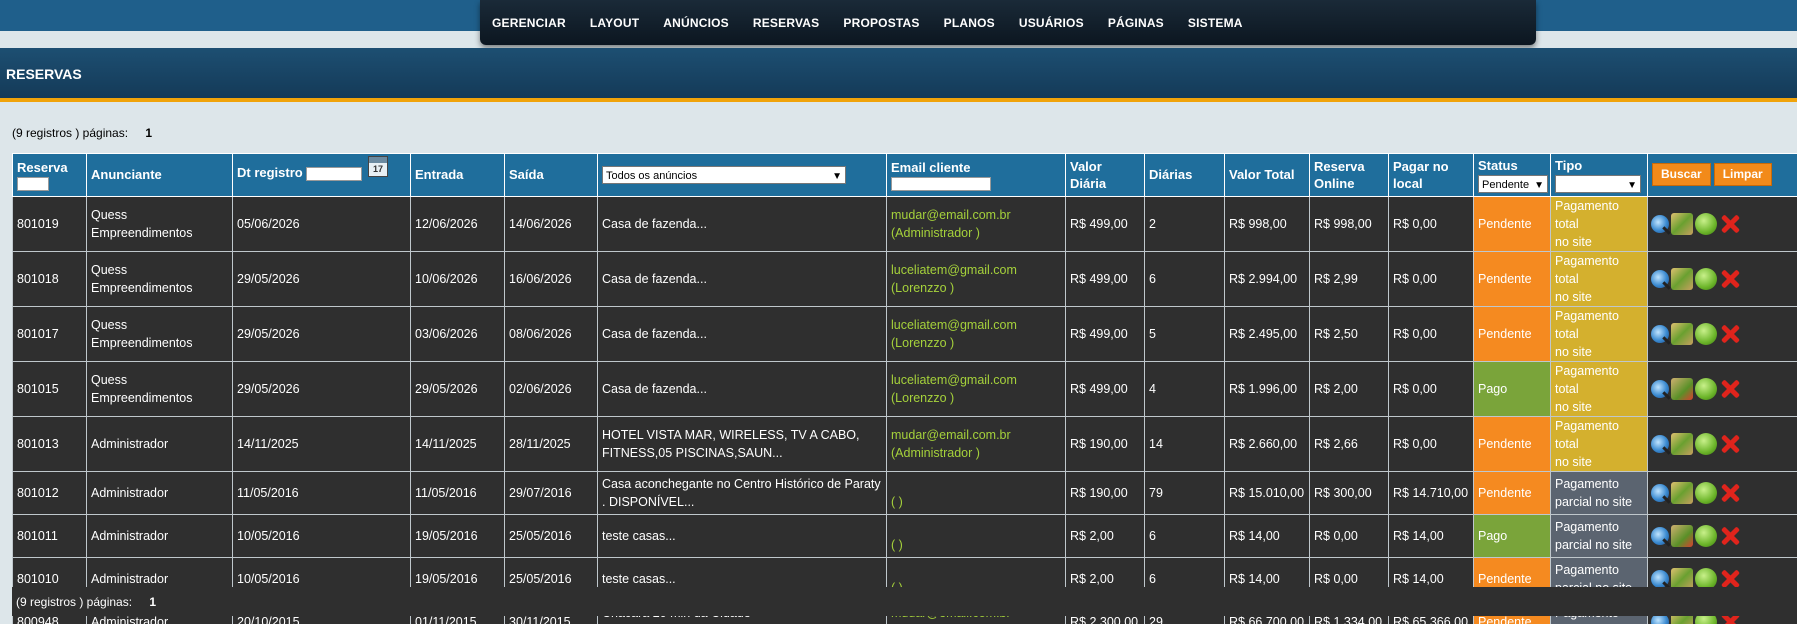  Describe the element at coordinates (1431, 535) in the screenshot. I see `cell-pagar-local: R$ 14,00` at that location.